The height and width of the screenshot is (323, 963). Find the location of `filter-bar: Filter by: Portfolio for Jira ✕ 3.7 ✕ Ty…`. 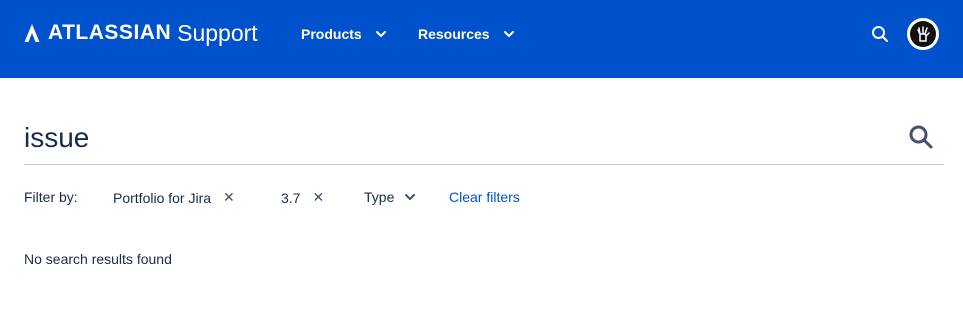

filter-bar: Filter by: Portfolio for Jira ✕ 3.7 ✕ Ty… is located at coordinates (484, 198).